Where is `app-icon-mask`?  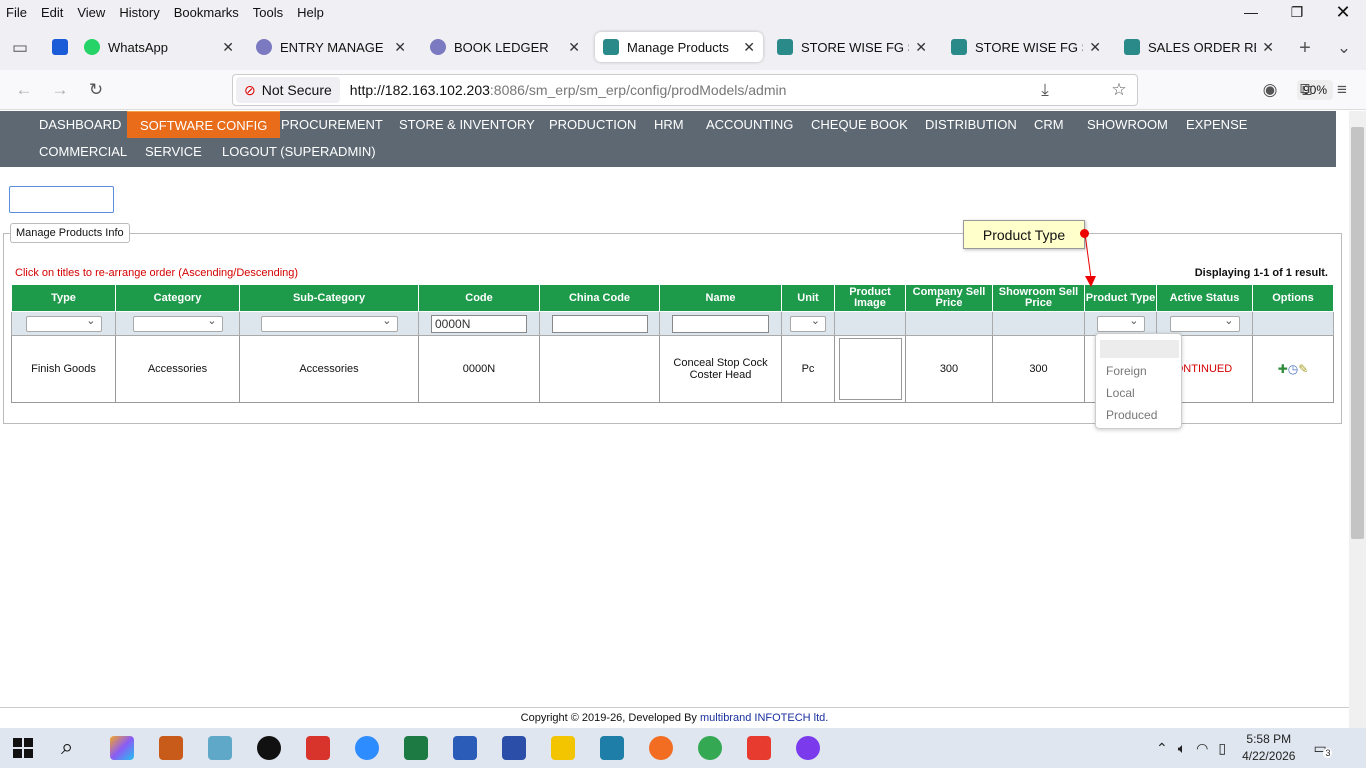
app-icon-mask is located at coordinates (808, 748).